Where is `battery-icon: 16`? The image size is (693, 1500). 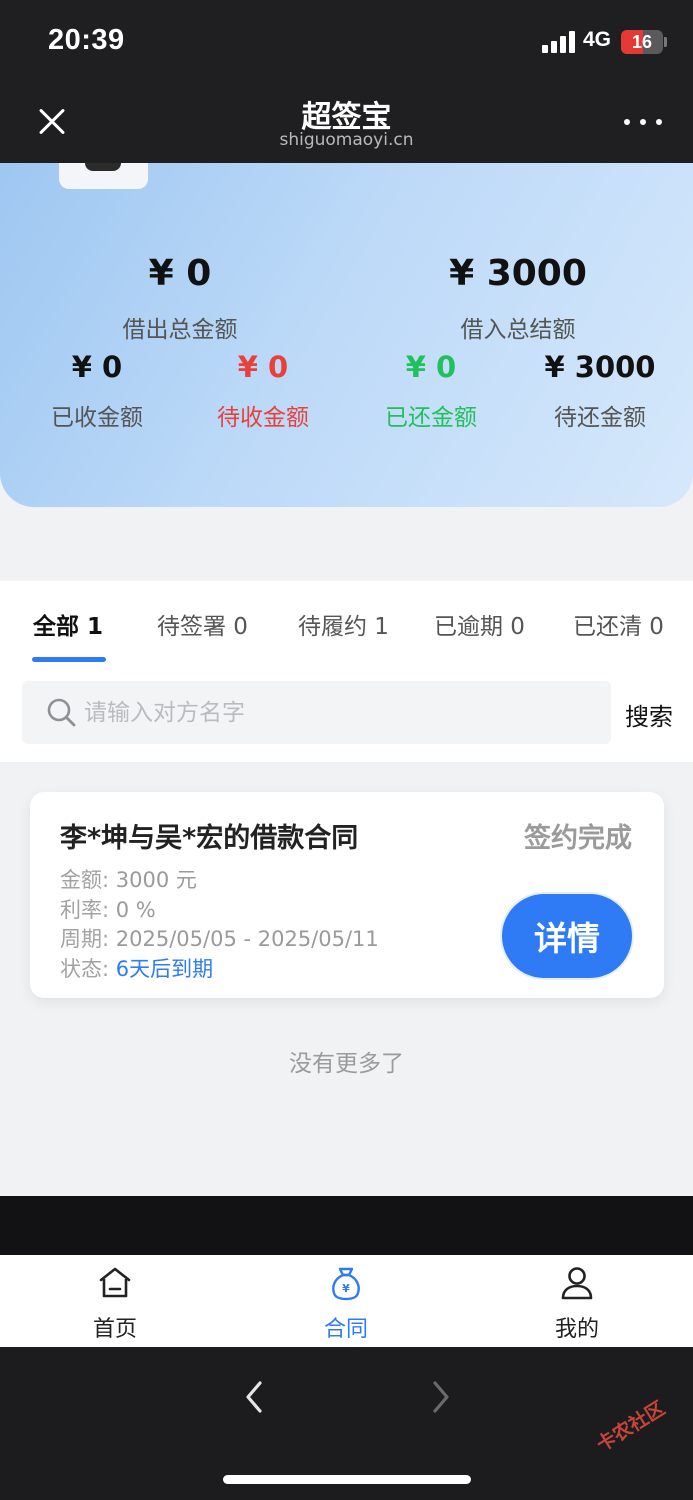 battery-icon: 16 is located at coordinates (642, 42).